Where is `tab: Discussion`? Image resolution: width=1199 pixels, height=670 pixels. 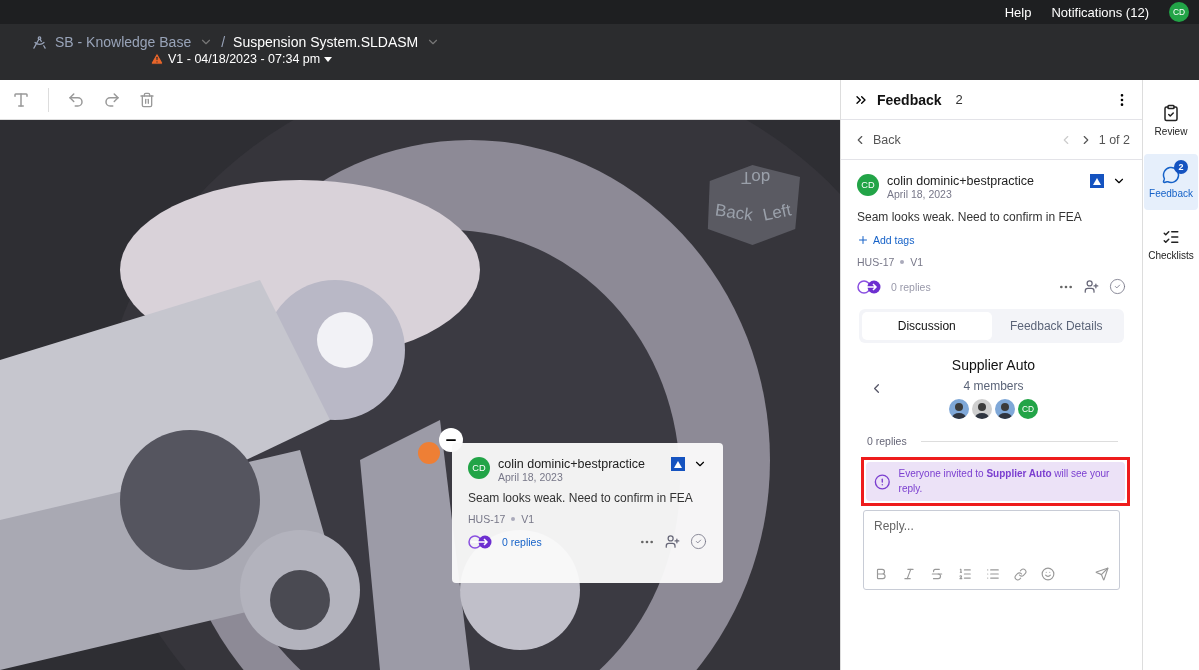 tab: Discussion is located at coordinates (927, 326).